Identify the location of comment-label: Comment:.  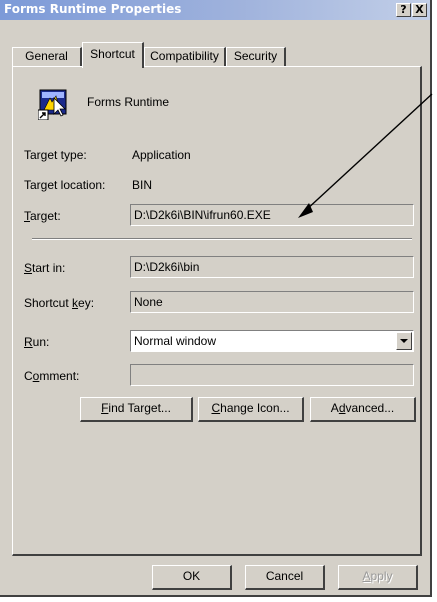
(52, 376).